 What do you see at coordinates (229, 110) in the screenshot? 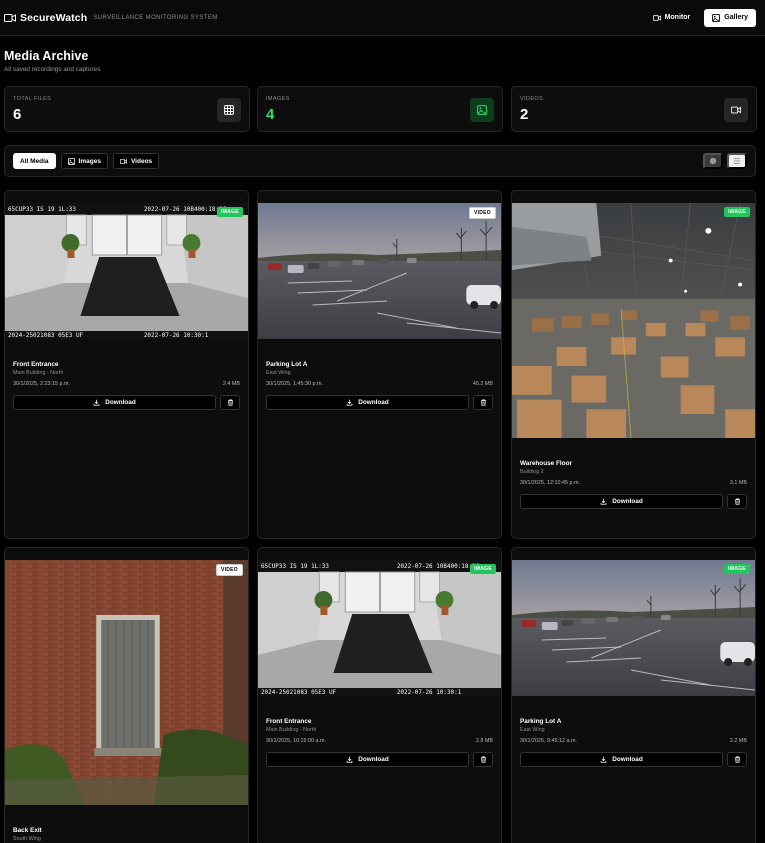
I see `grid-icon` at bounding box center [229, 110].